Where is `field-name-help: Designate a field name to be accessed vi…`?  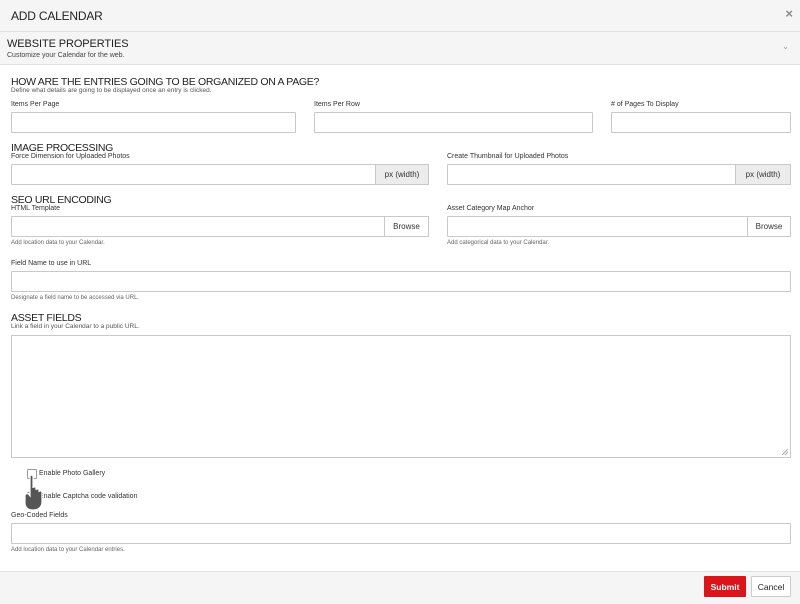
field-name-help: Designate a field name to be accessed vi… is located at coordinates (75, 298).